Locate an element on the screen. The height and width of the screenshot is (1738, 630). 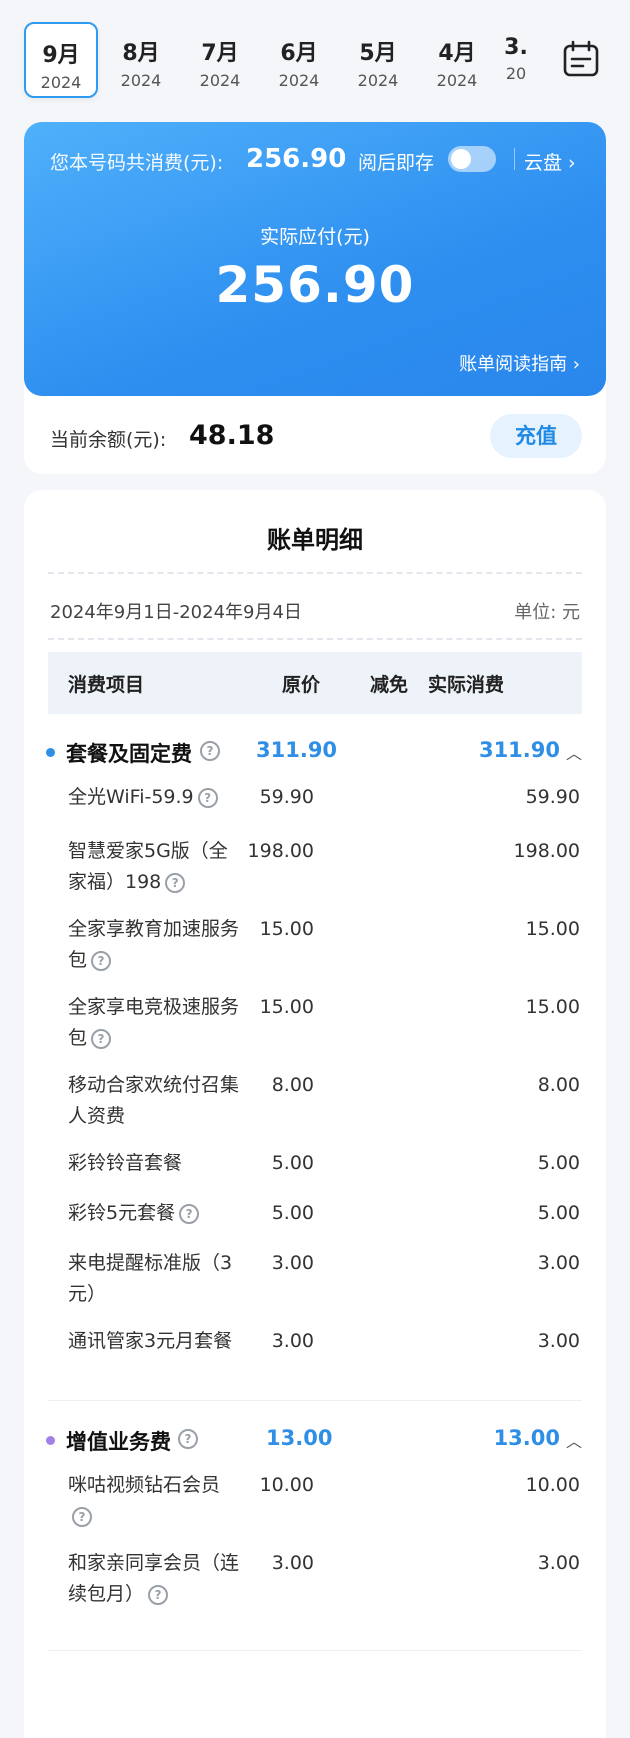
month-tab-jul-2024: 7月 2024 is located at coordinates (220, 60).